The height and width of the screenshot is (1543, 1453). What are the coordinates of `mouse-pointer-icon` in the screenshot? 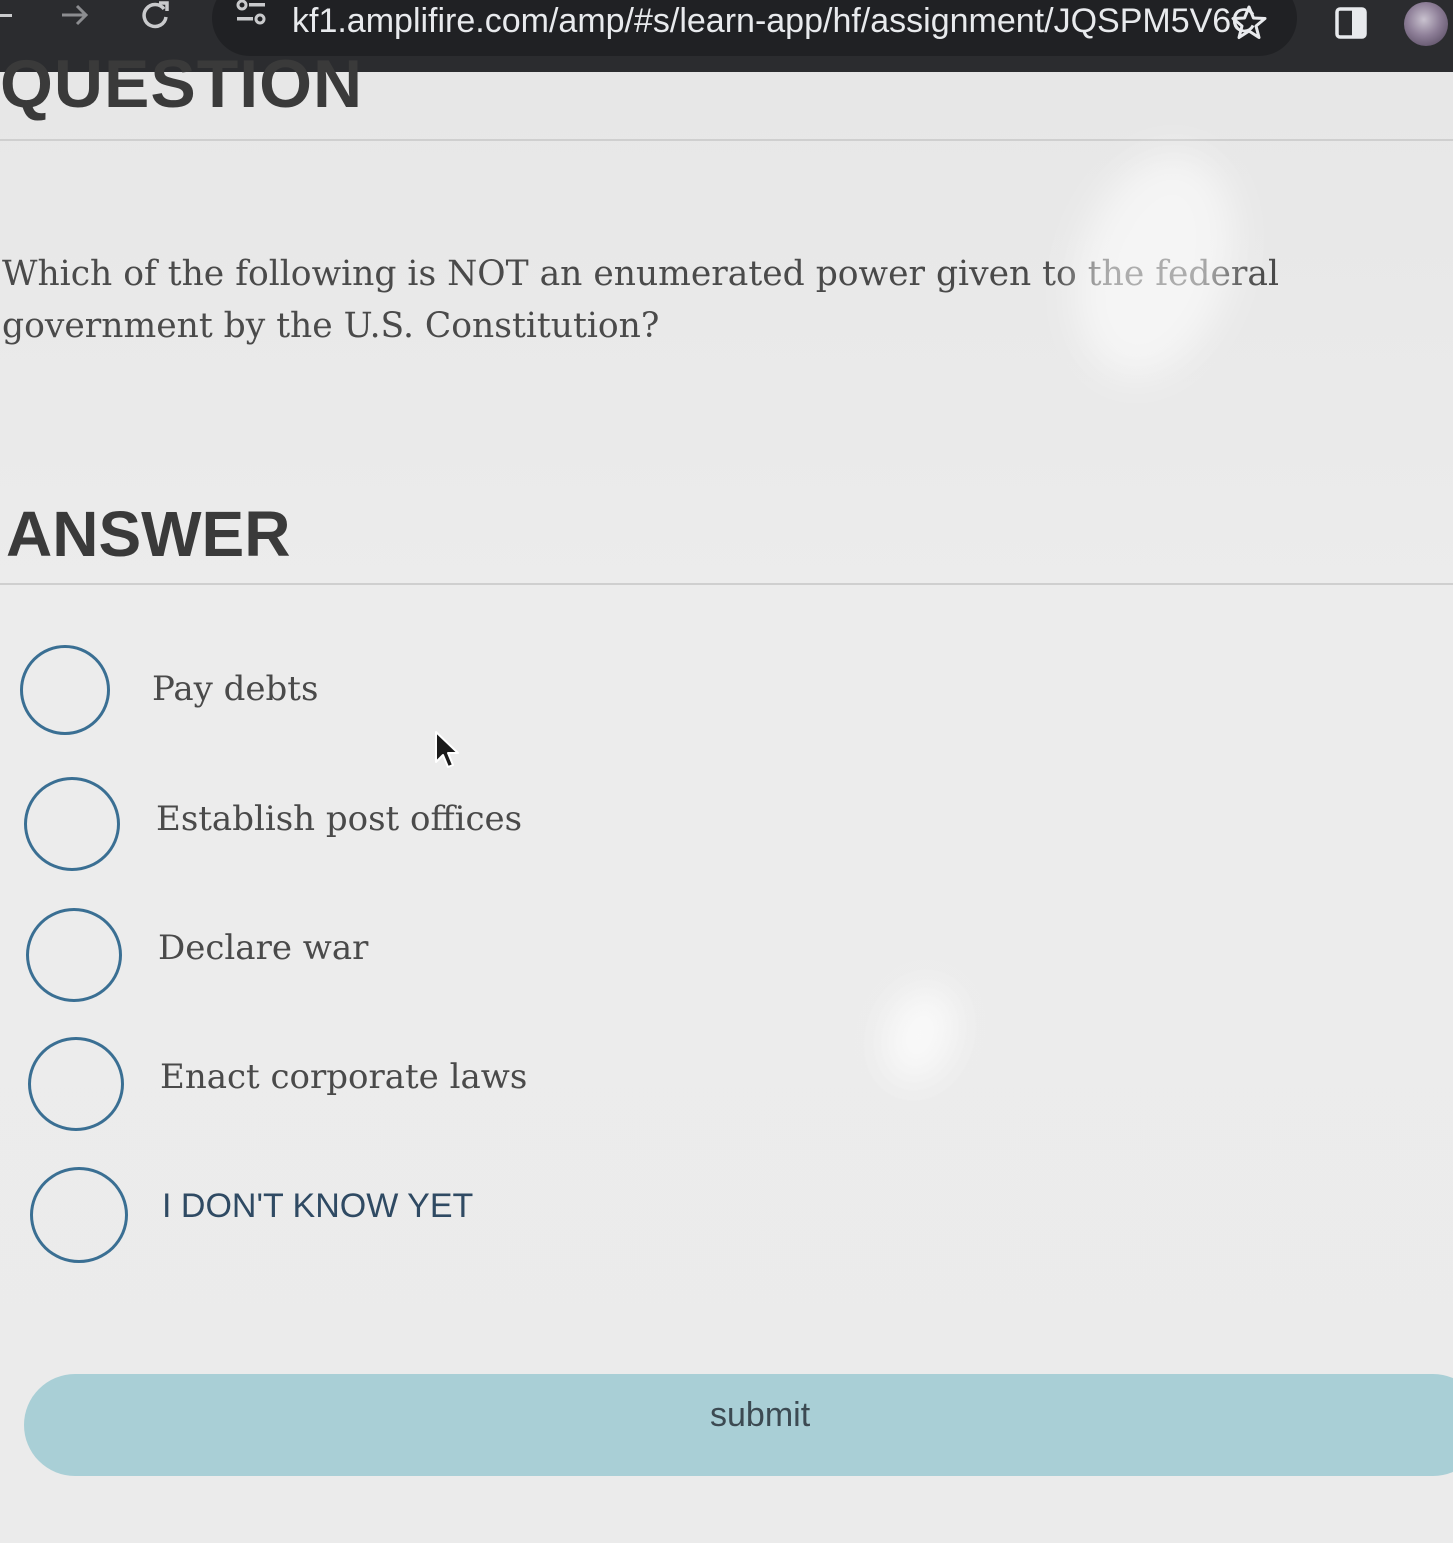 It's located at (447, 750).